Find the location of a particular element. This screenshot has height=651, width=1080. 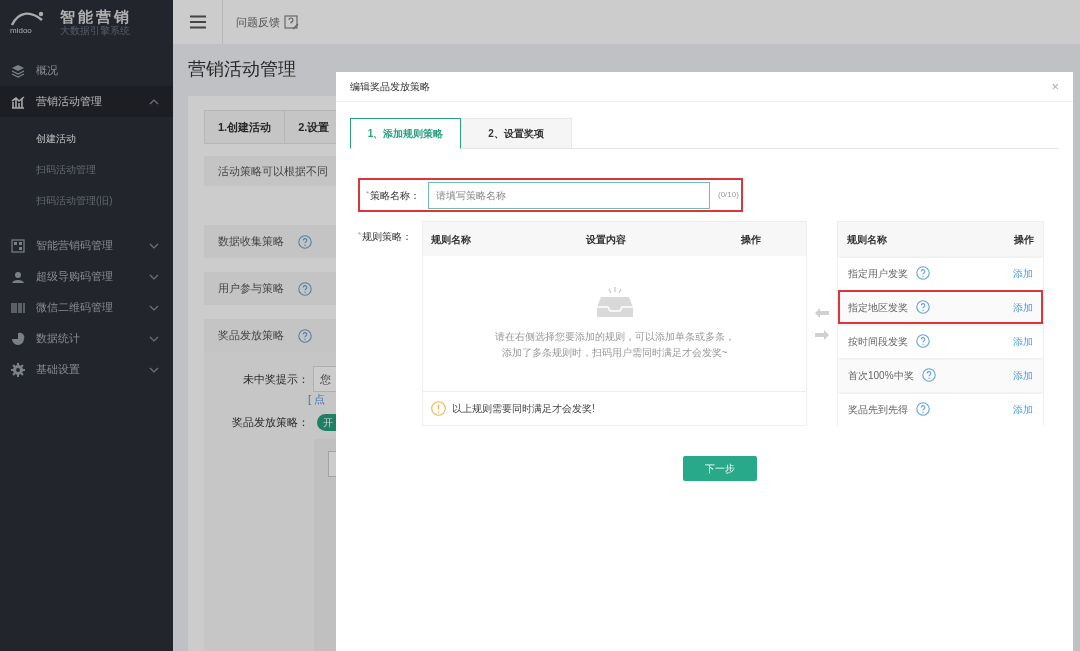

close-button: × is located at coordinates (1055, 86).